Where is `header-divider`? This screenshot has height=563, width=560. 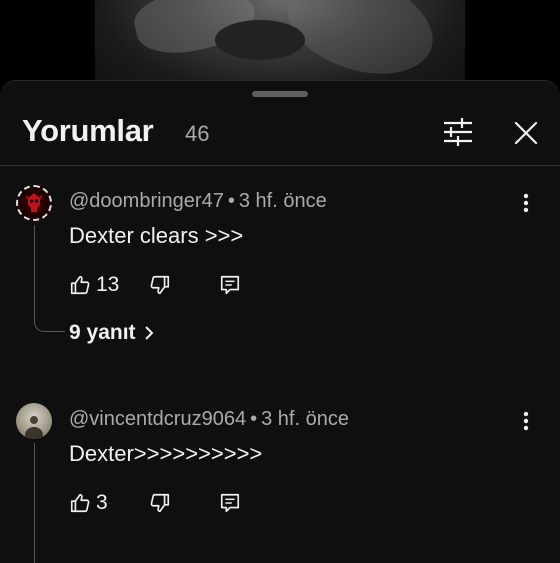
header-divider is located at coordinates (280, 165).